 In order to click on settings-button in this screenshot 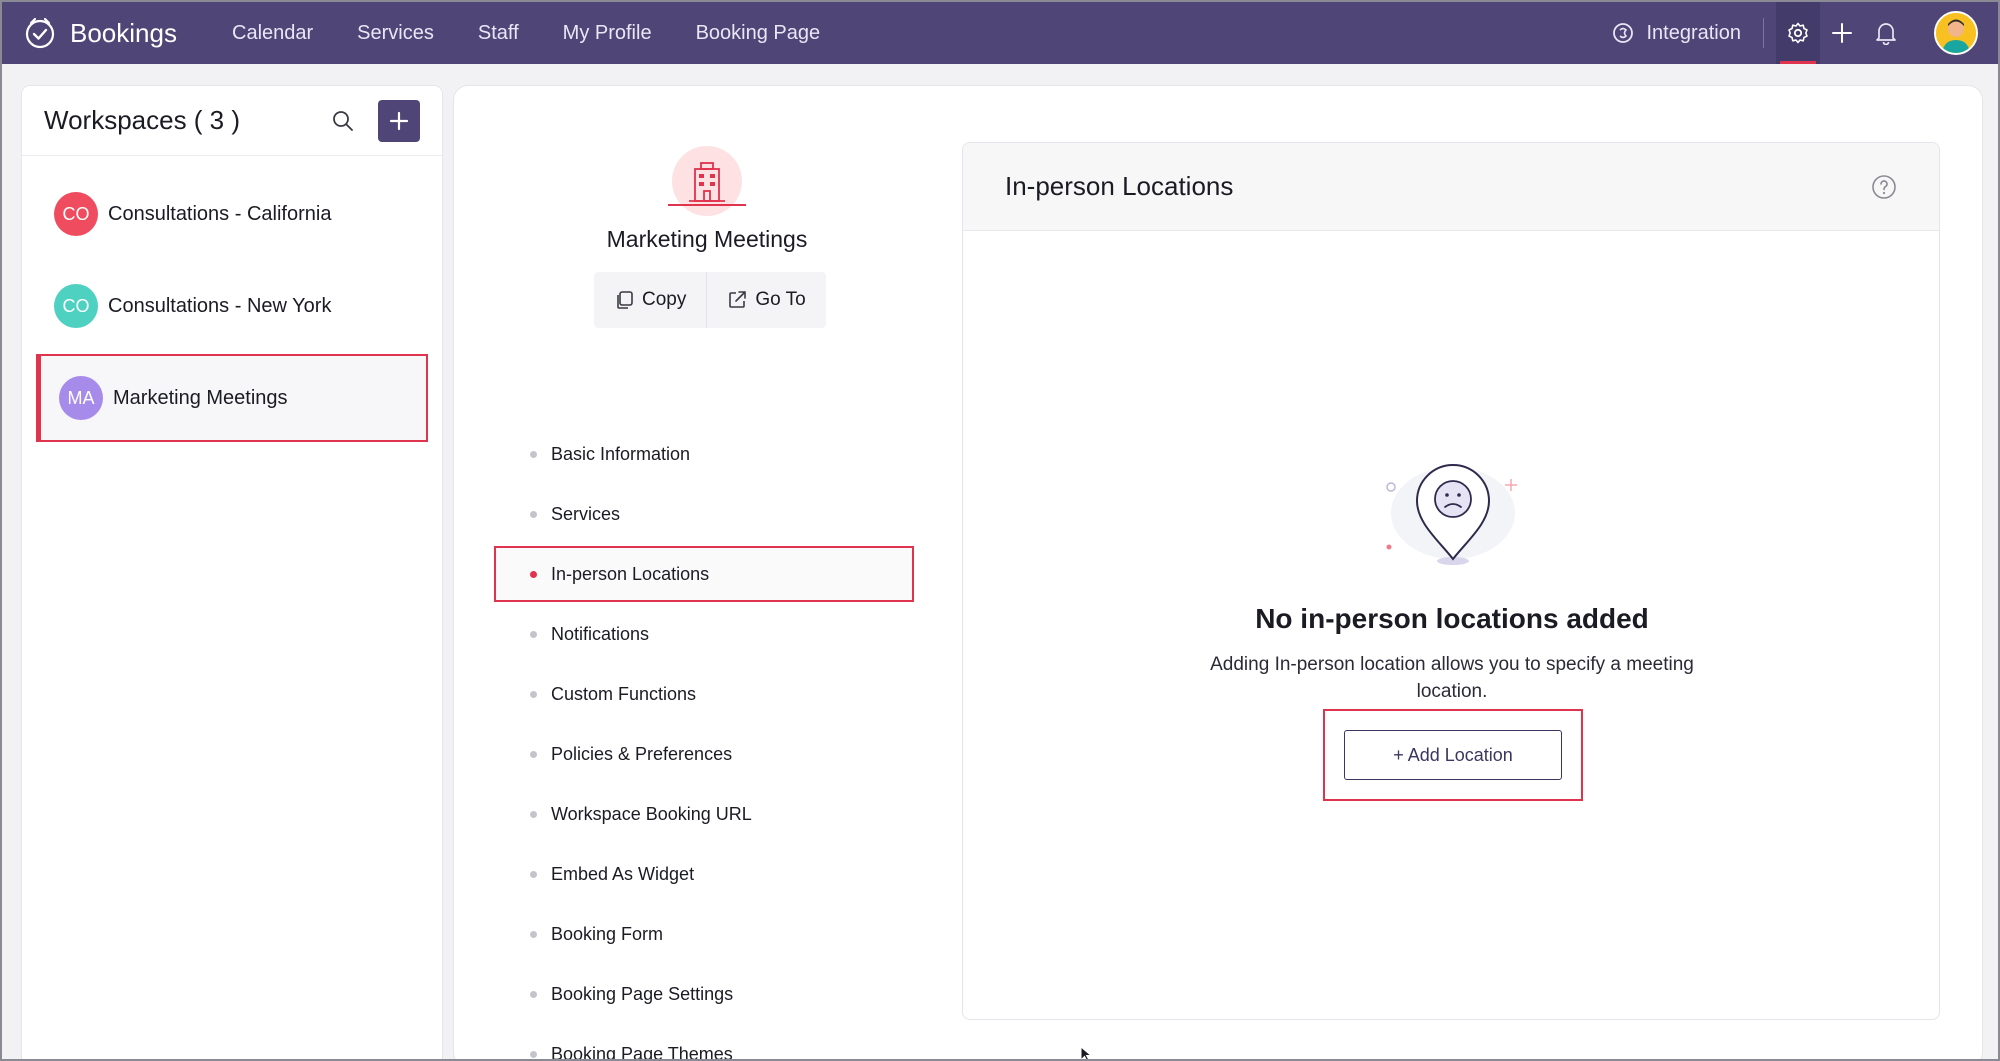, I will do `click(1798, 33)`.